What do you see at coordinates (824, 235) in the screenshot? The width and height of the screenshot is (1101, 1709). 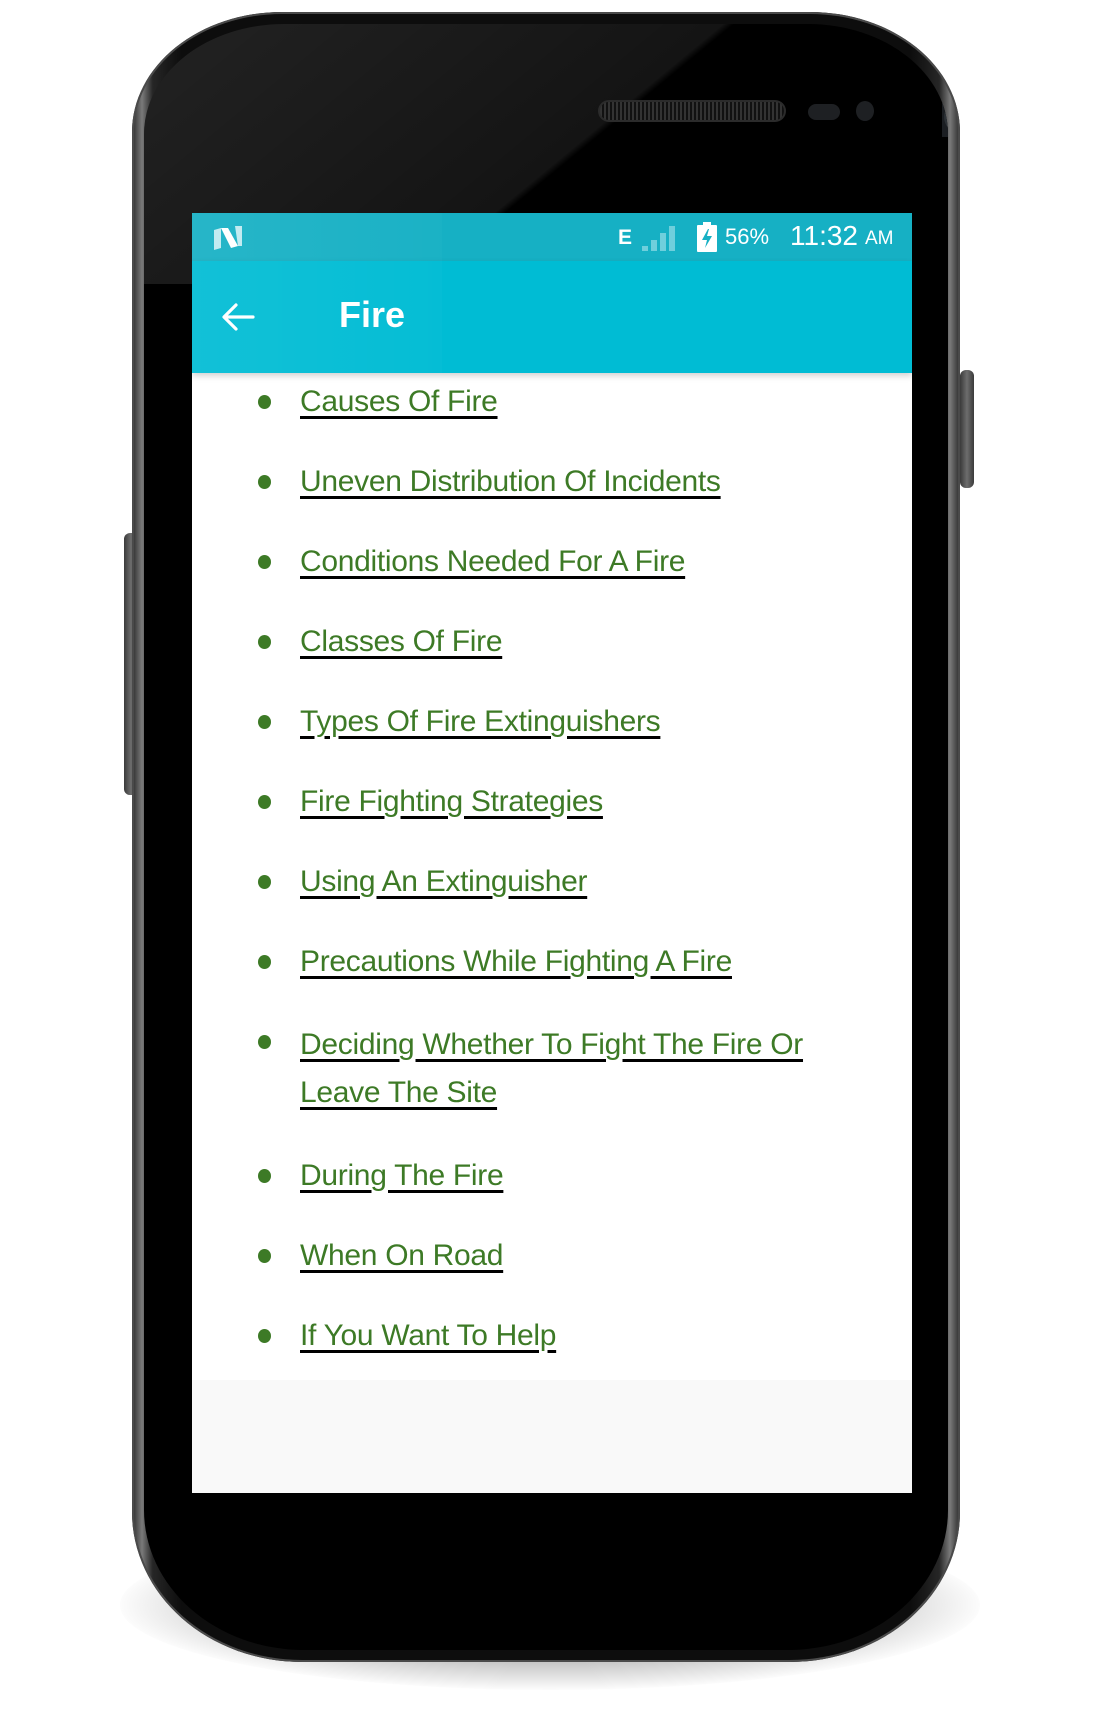 I see `clock-time: 11:32` at bounding box center [824, 235].